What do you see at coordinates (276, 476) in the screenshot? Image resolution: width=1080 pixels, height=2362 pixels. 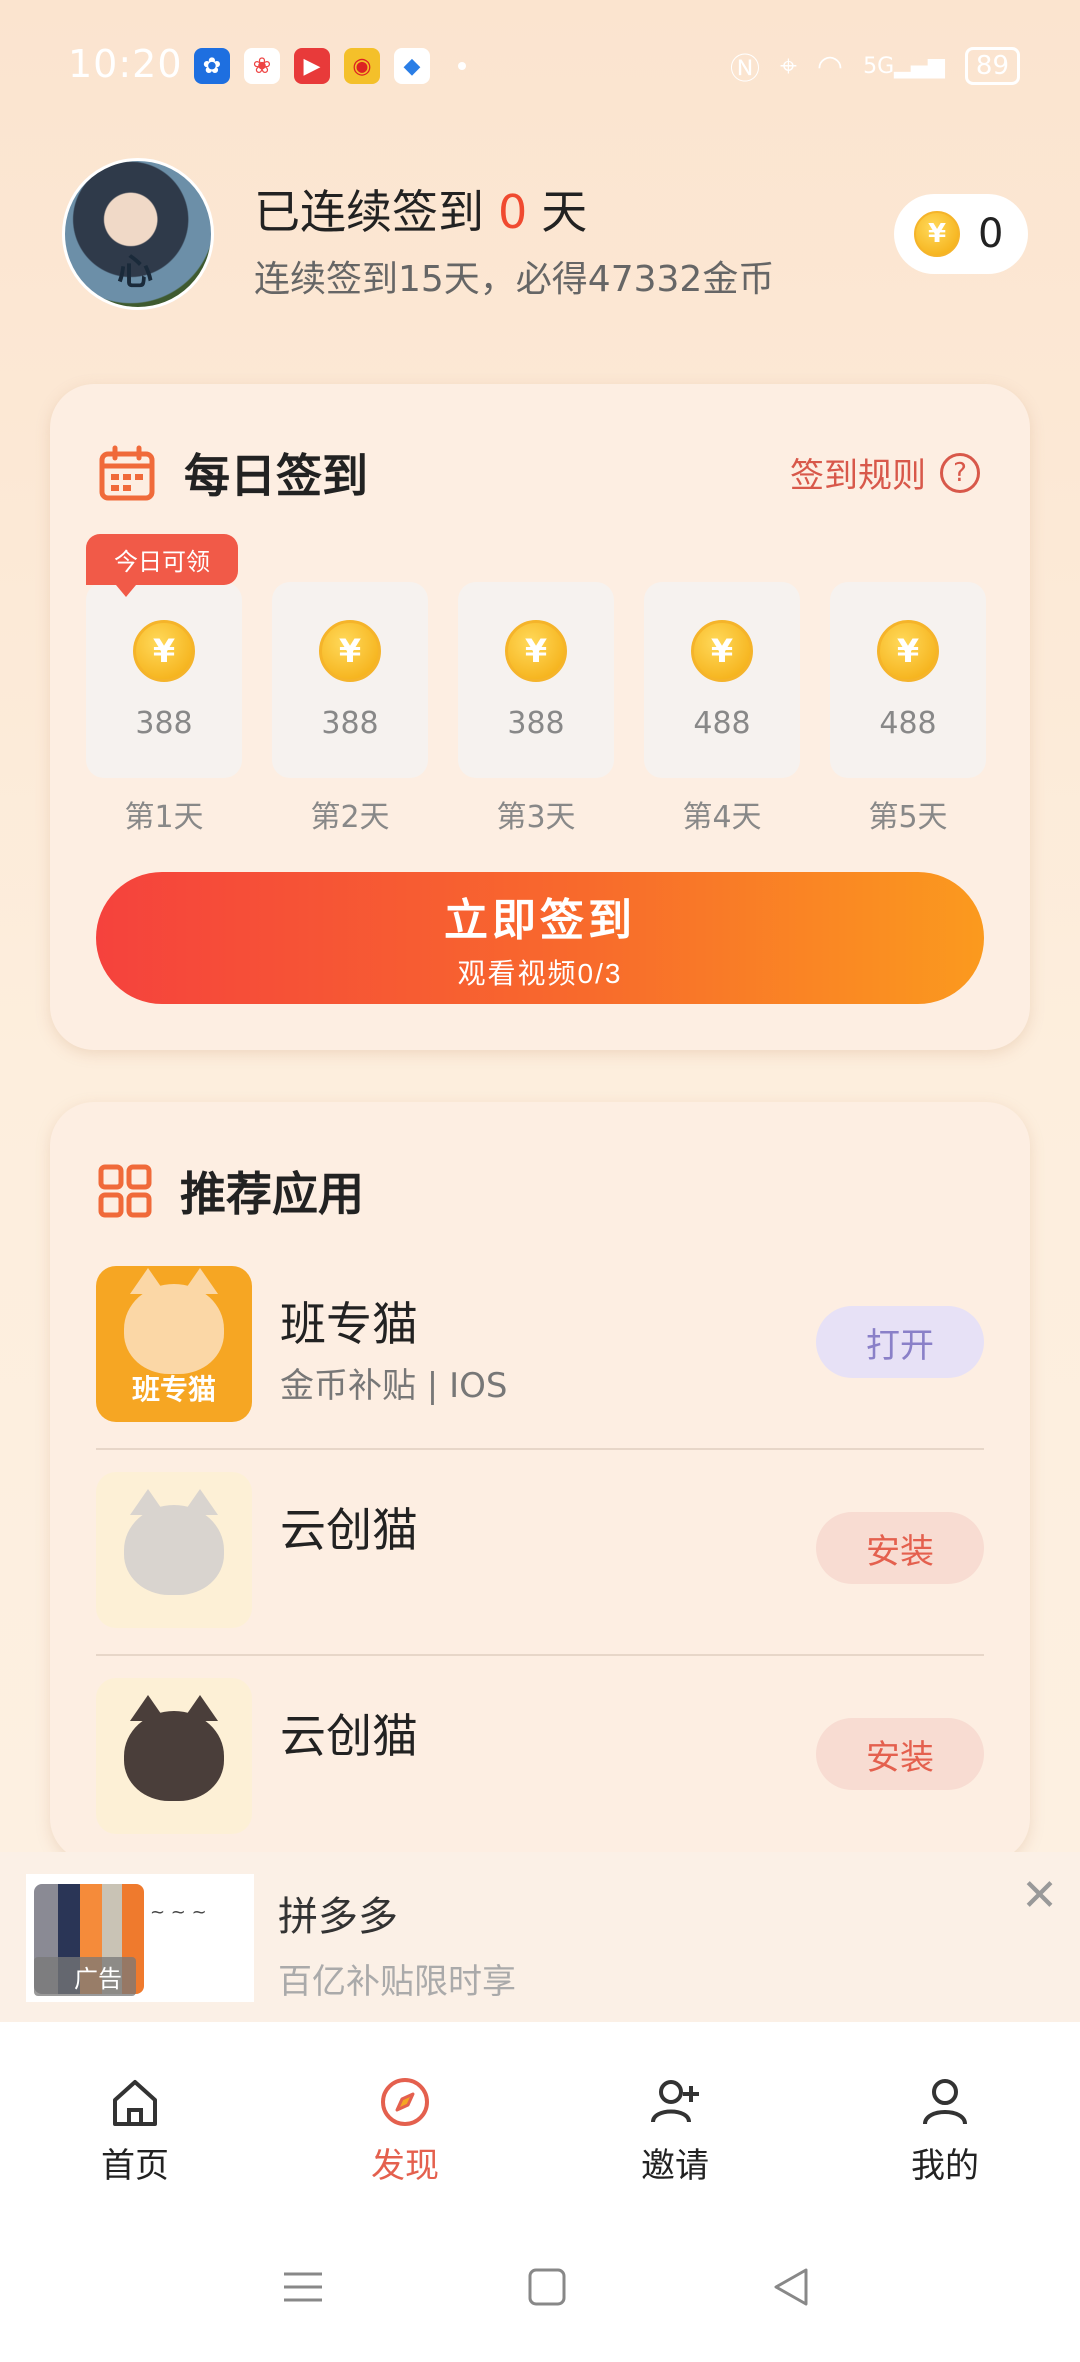 I see `daily-title: 每日签到` at bounding box center [276, 476].